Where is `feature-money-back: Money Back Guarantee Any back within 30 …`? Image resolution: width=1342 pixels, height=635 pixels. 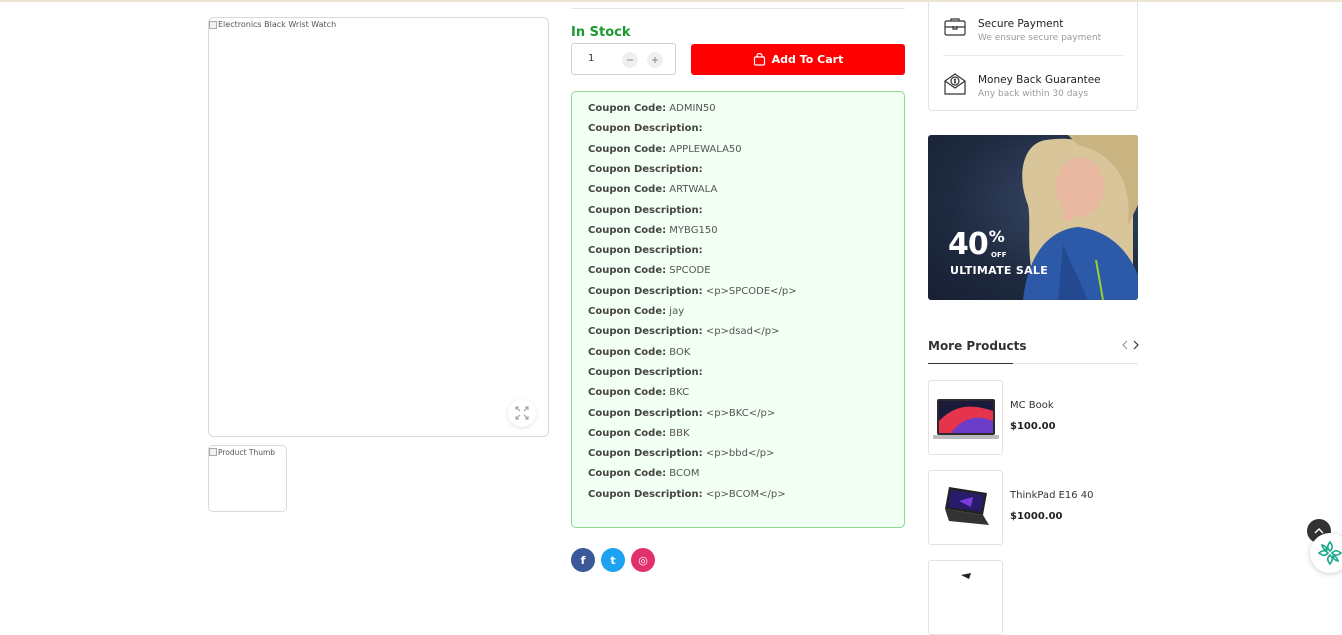 feature-money-back: Money Back Guarantee Any back within 30 … is located at coordinates (1034, 91).